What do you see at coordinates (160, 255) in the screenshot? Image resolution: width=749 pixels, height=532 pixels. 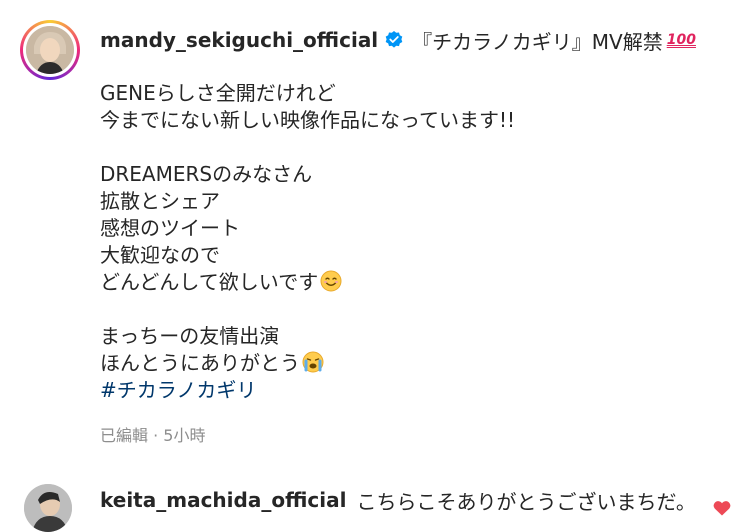 I see `caption-line: 大歓迎なので` at bounding box center [160, 255].